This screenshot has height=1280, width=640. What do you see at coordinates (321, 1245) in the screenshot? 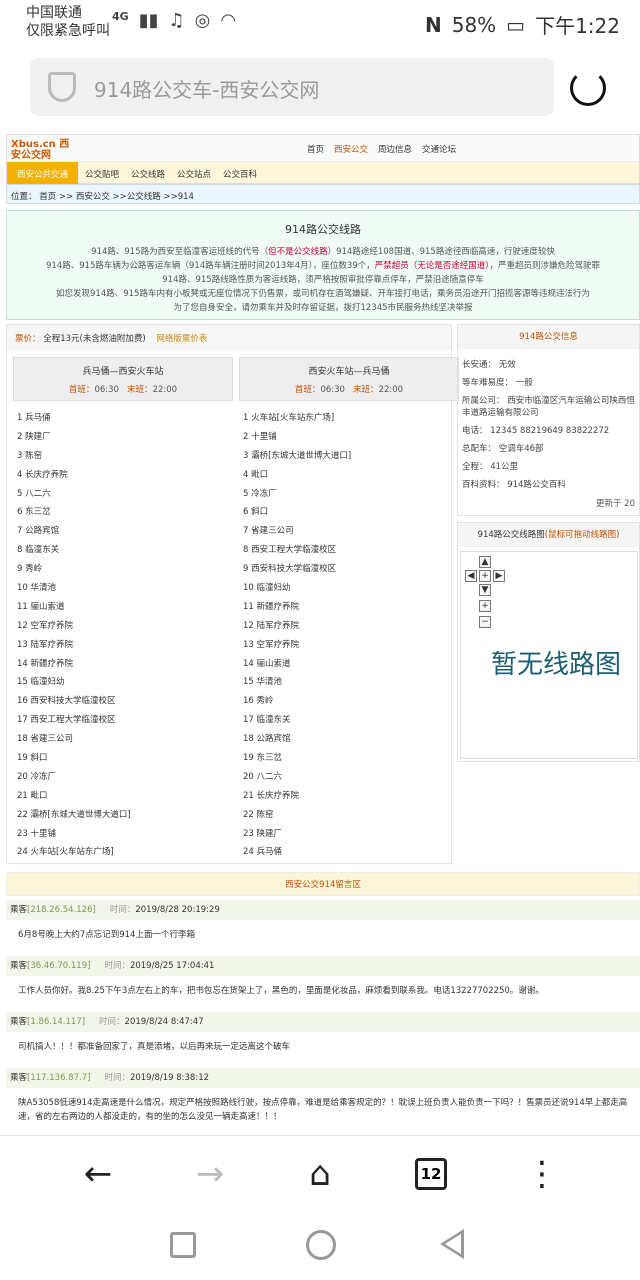
I see `home-circle-icon` at bounding box center [321, 1245].